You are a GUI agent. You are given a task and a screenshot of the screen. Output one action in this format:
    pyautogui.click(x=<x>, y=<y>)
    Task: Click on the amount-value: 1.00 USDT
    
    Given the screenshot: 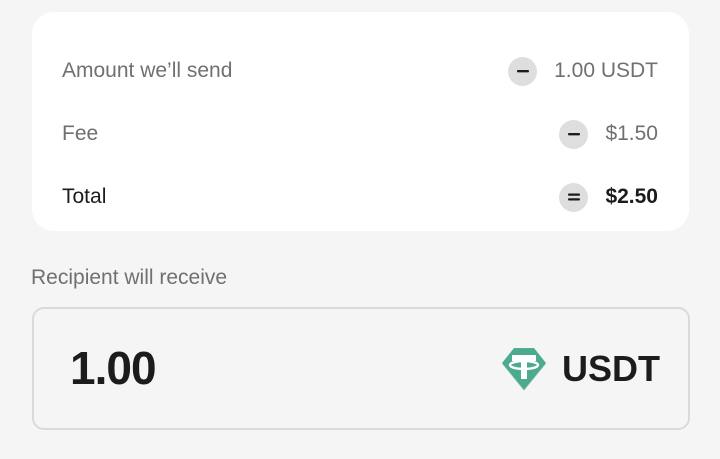 What is the action you would take?
    pyautogui.click(x=606, y=70)
    